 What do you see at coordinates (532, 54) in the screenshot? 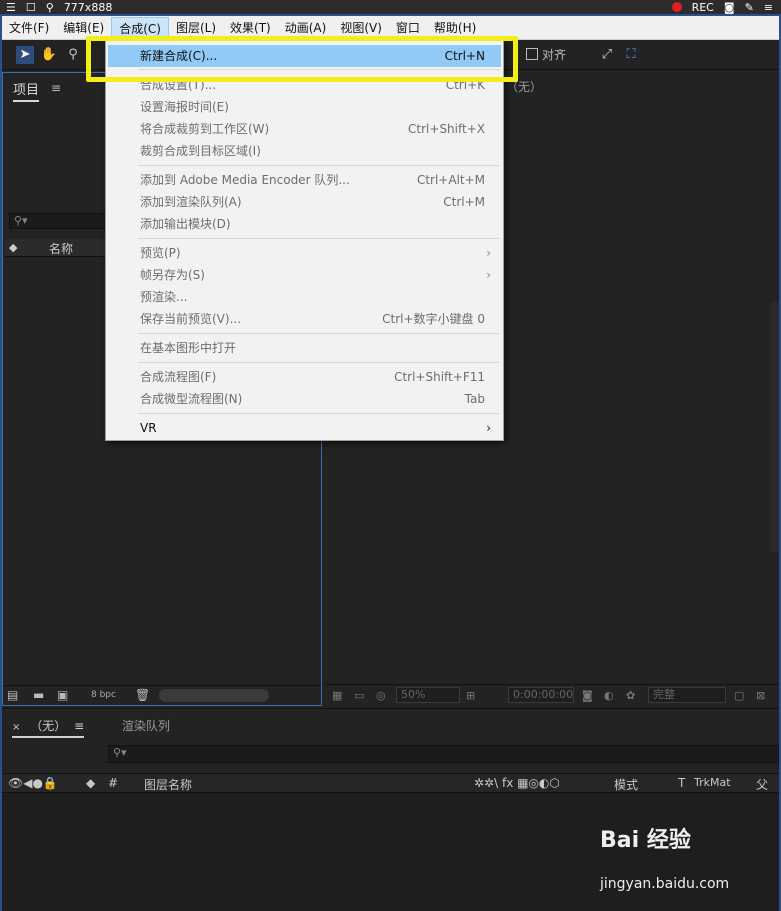
I see `align-checkbox` at bounding box center [532, 54].